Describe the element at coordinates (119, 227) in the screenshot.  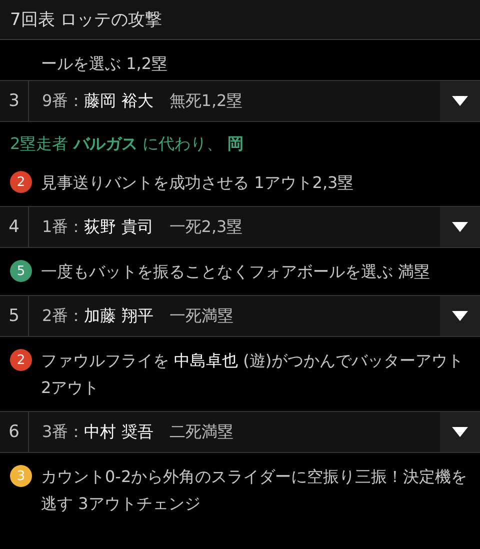
I see `batter-name: 荻野 貴司` at that location.